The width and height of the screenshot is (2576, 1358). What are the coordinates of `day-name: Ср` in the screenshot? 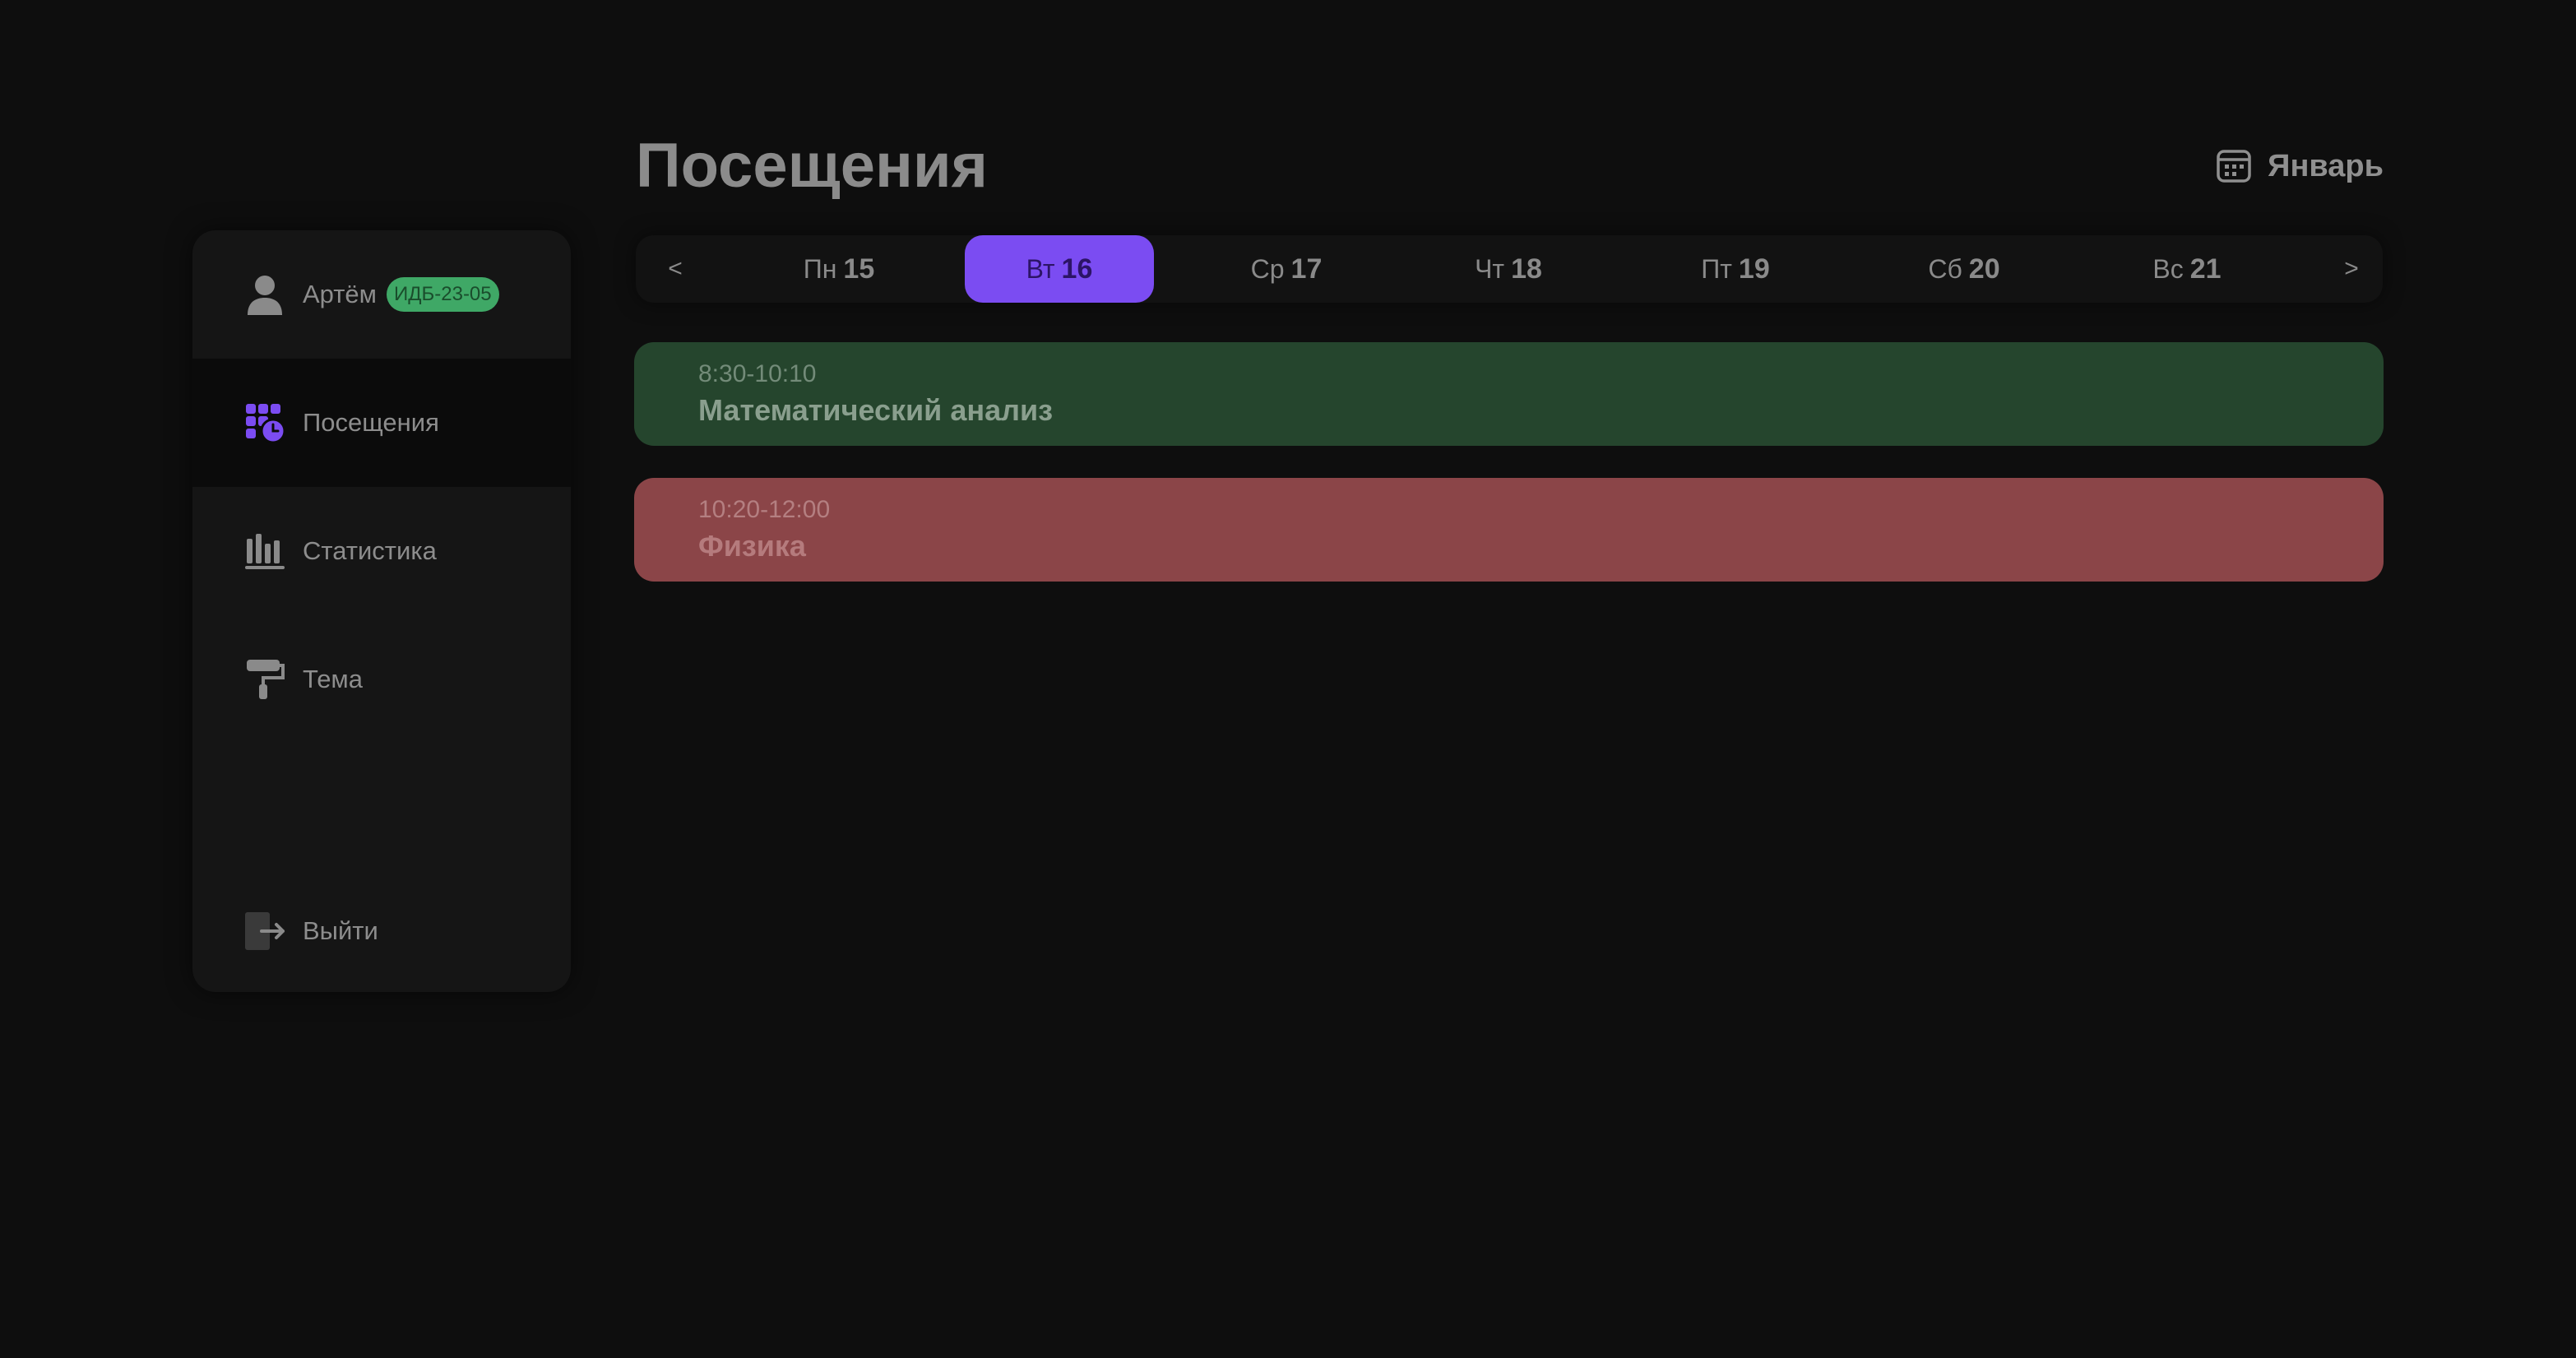 It's located at (1267, 268).